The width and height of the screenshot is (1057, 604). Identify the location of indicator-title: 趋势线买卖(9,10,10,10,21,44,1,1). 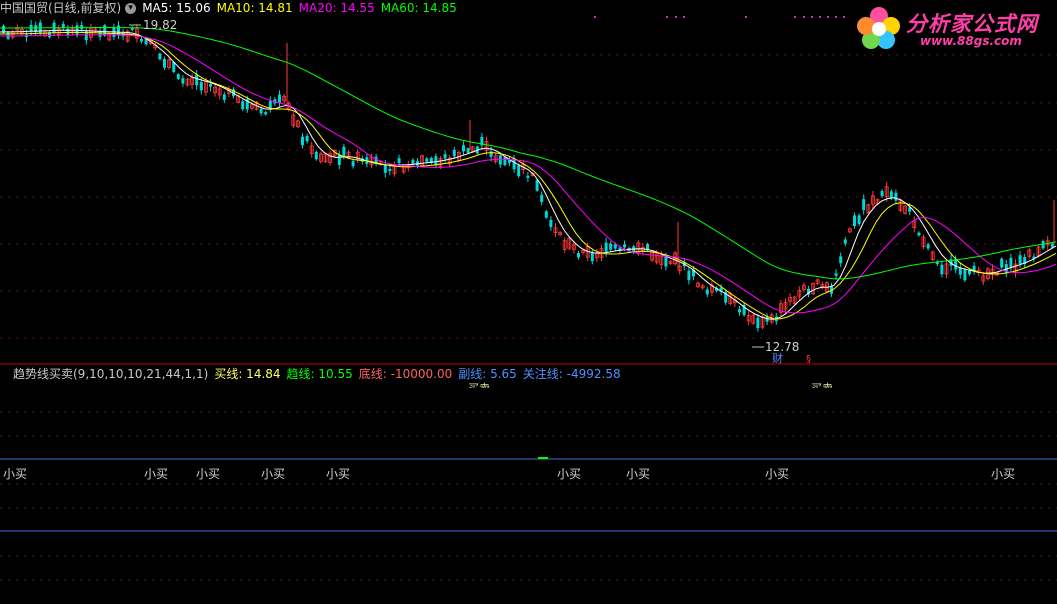
(111, 374).